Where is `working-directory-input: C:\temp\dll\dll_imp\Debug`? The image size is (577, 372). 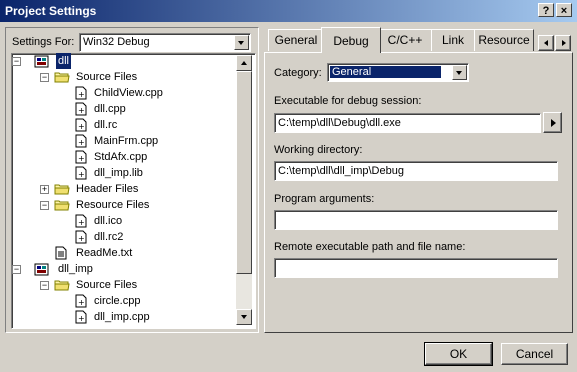
working-directory-input: C:\temp\dll\dll_imp\Debug is located at coordinates (416, 171).